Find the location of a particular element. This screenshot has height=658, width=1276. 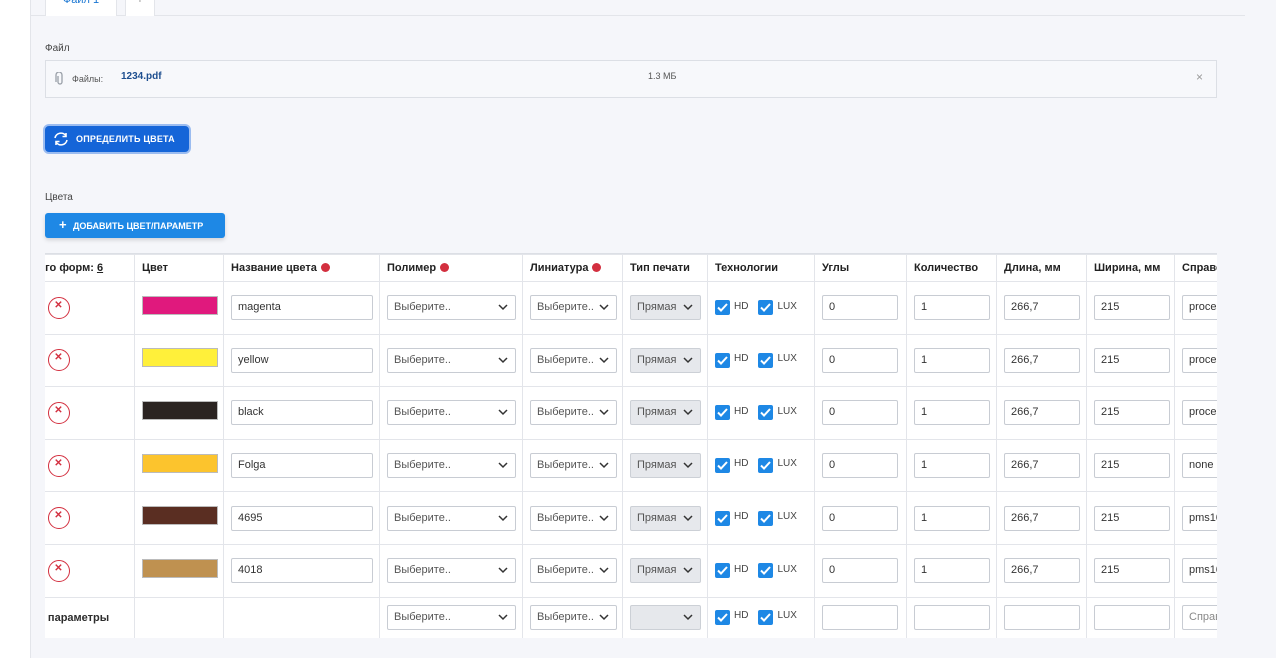

reference-input: none is located at coordinates (1199, 466).